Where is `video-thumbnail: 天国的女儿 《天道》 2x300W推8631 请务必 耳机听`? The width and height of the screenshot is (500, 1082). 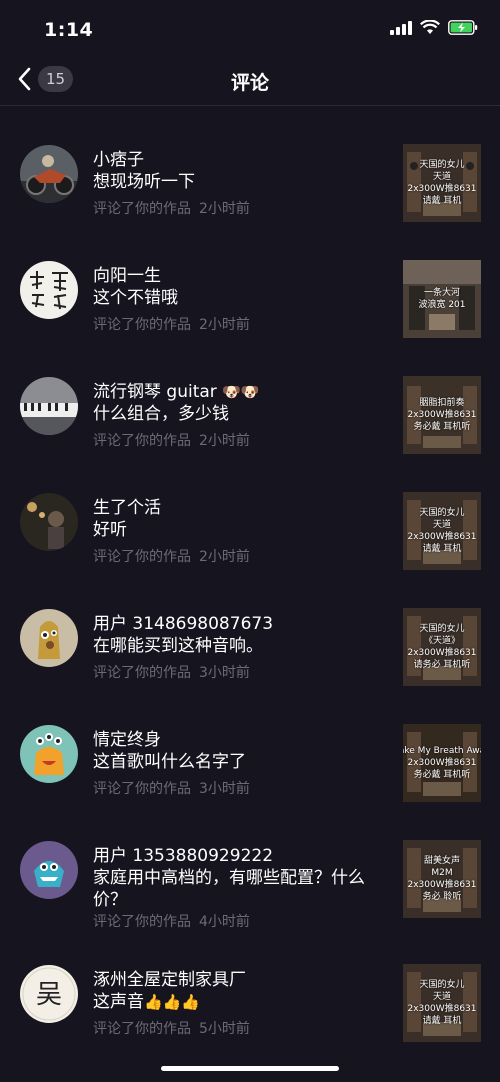 video-thumbnail: 天国的女儿 《天道》 2x300W推8631 请务必 耳机听 is located at coordinates (442, 647).